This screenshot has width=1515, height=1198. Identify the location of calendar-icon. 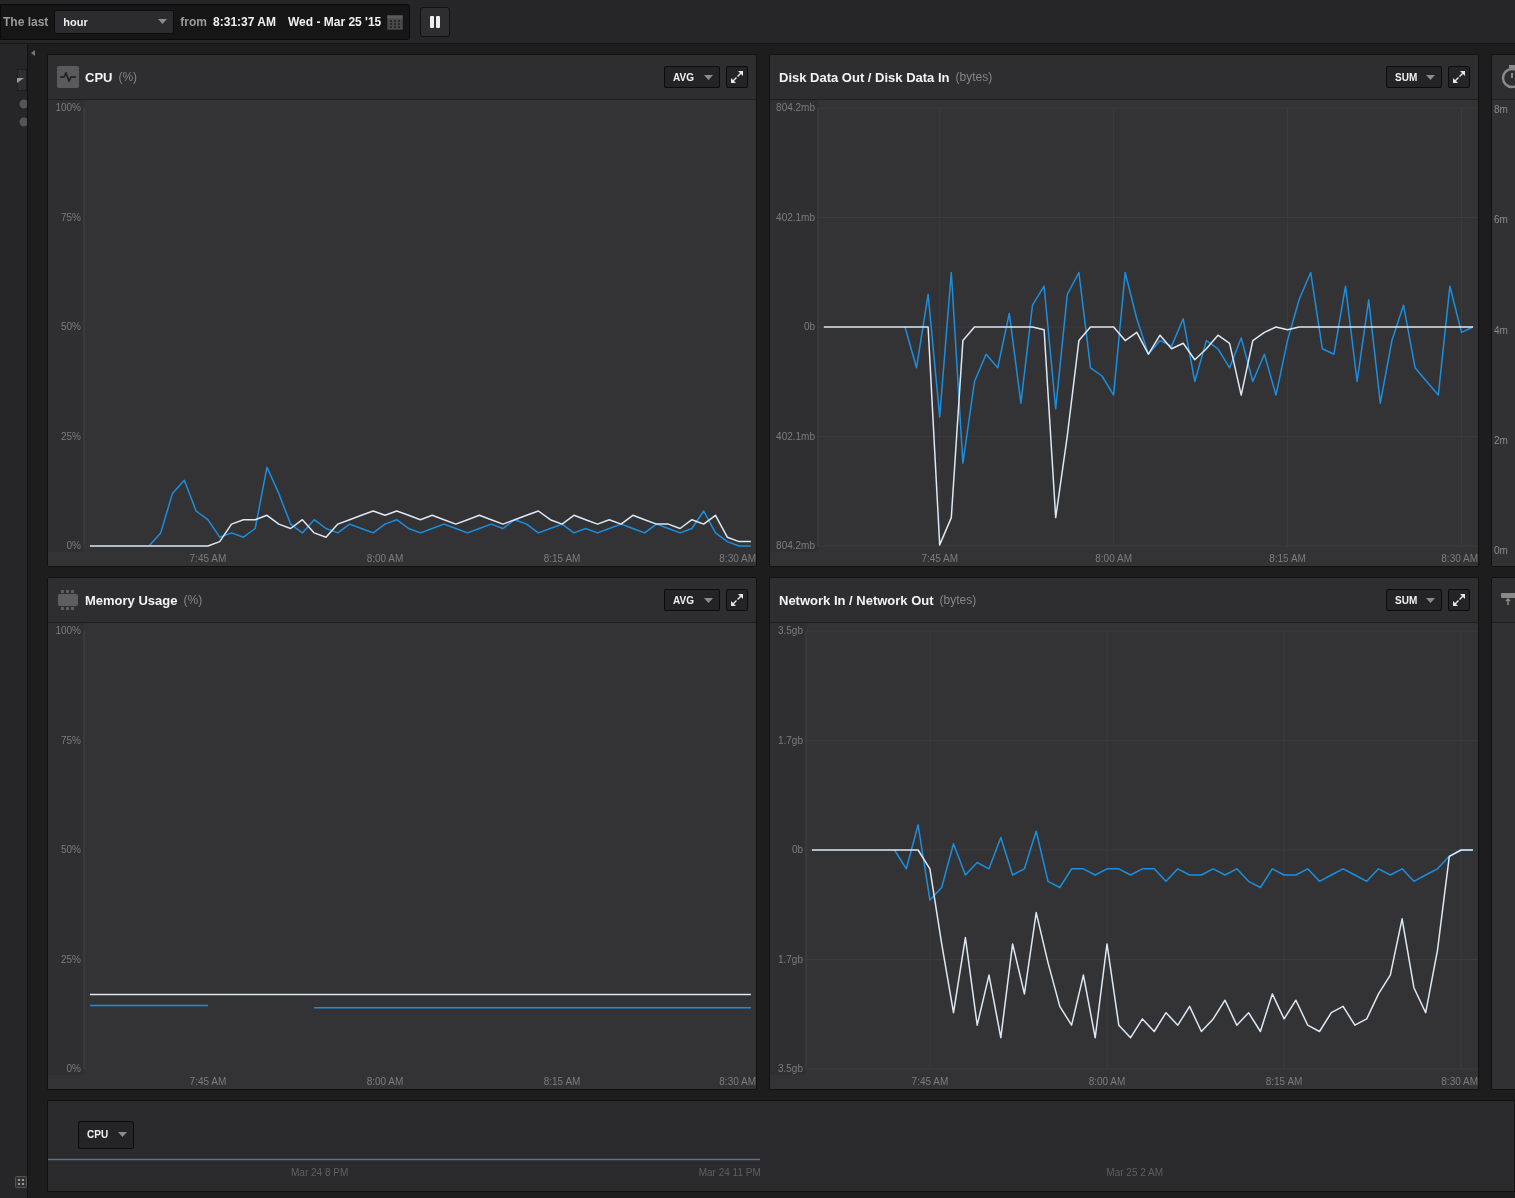
(395, 21).